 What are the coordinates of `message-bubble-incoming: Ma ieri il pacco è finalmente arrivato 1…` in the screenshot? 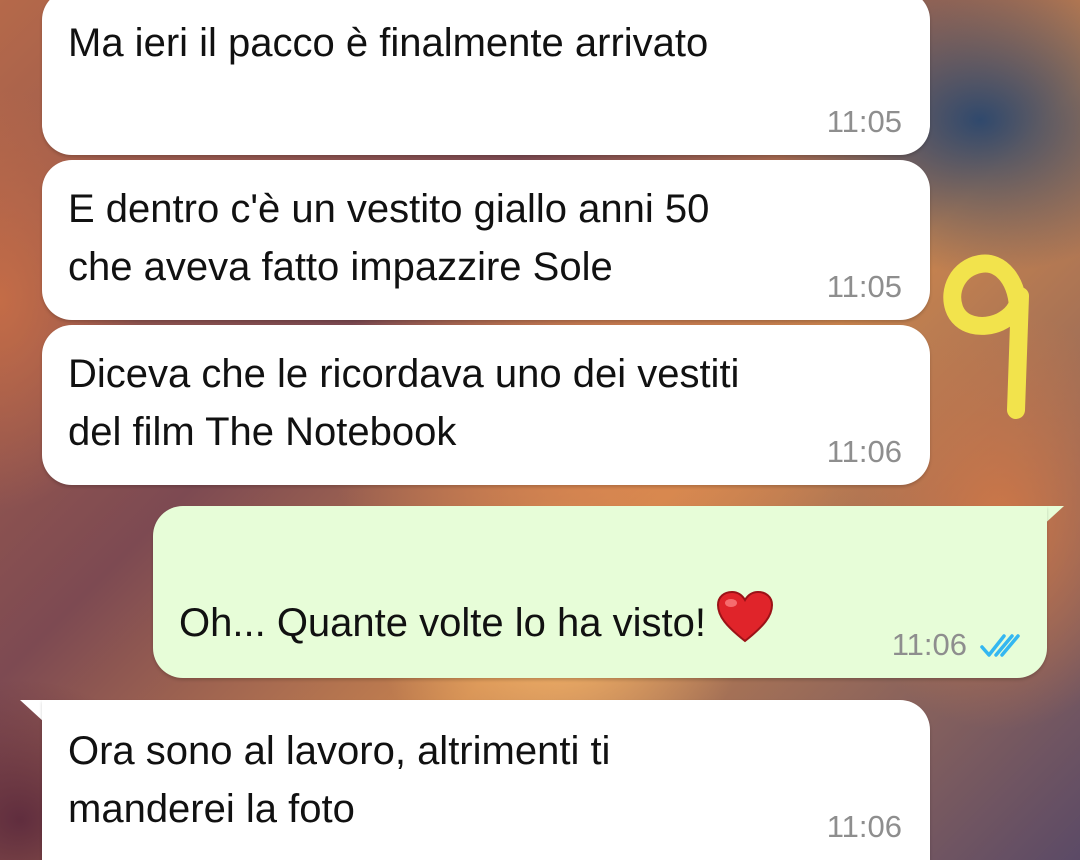 It's located at (486, 77).